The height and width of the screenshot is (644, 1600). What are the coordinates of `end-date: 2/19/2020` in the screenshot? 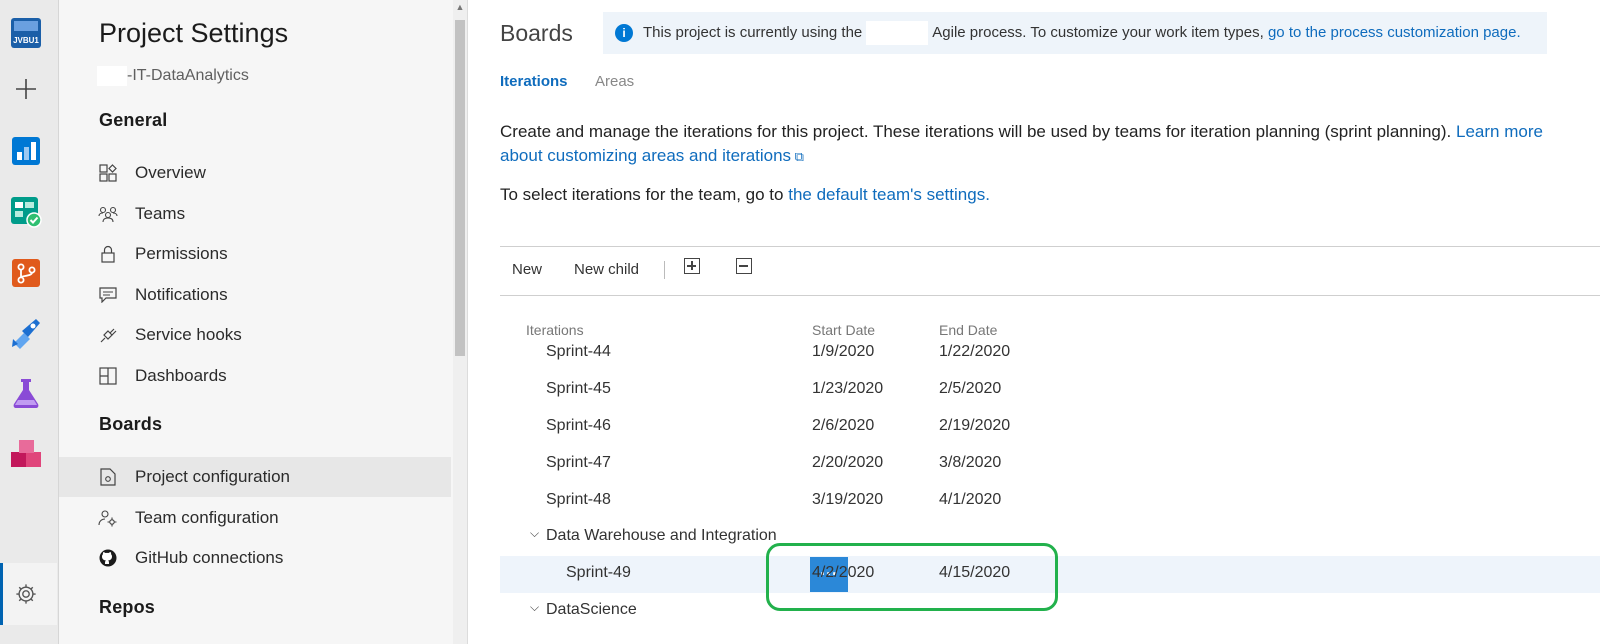 It's located at (975, 425).